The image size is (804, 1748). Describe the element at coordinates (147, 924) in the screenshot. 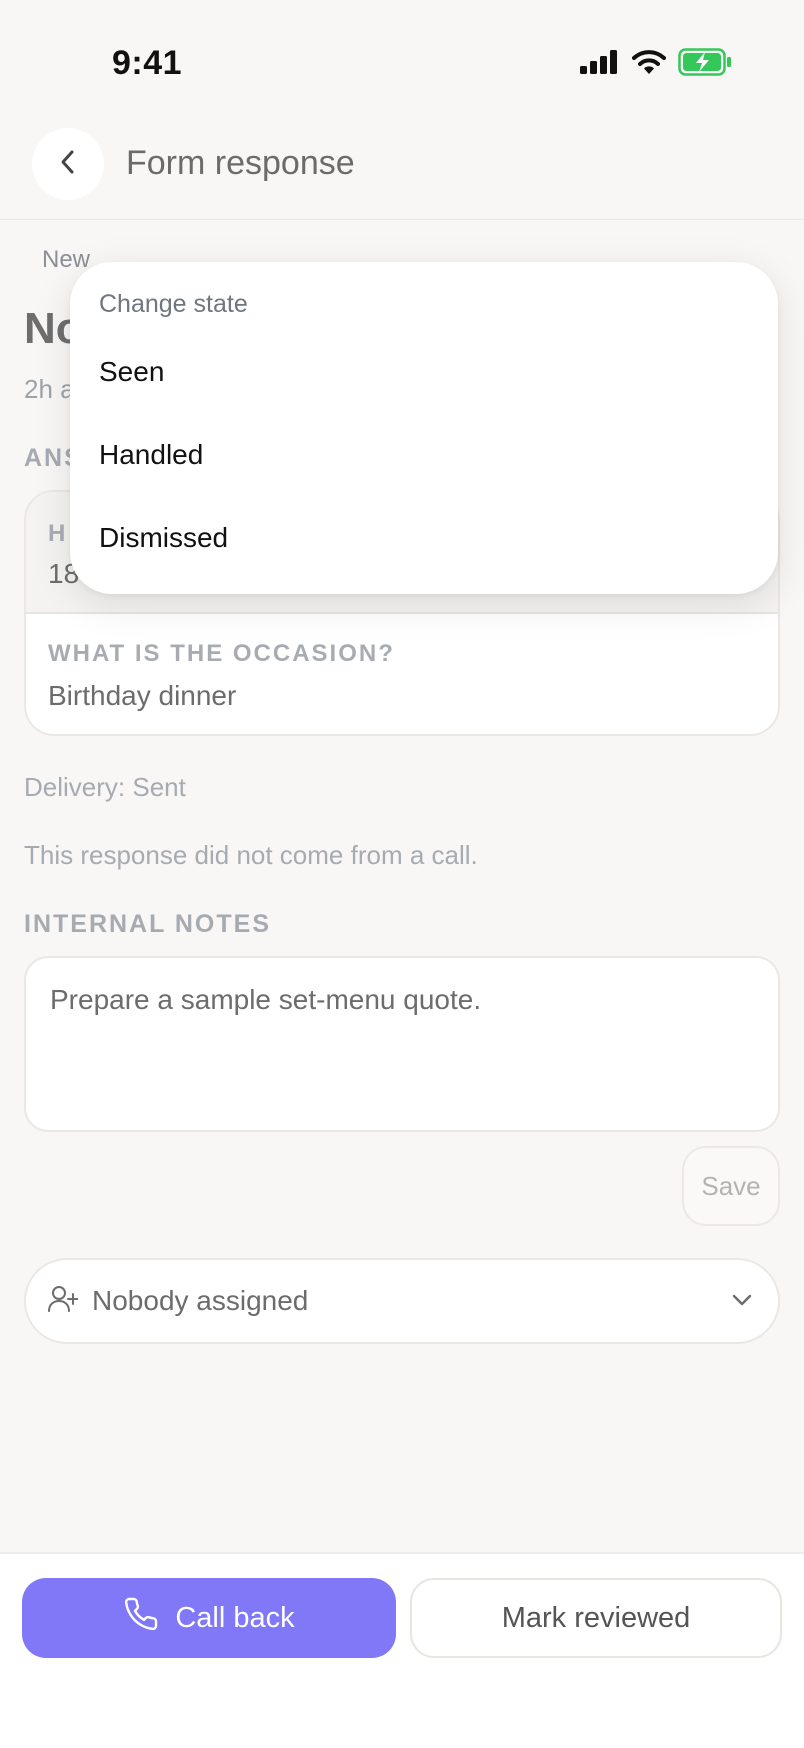

I see `internal-notes-label: INTERNAL NOTES` at that location.